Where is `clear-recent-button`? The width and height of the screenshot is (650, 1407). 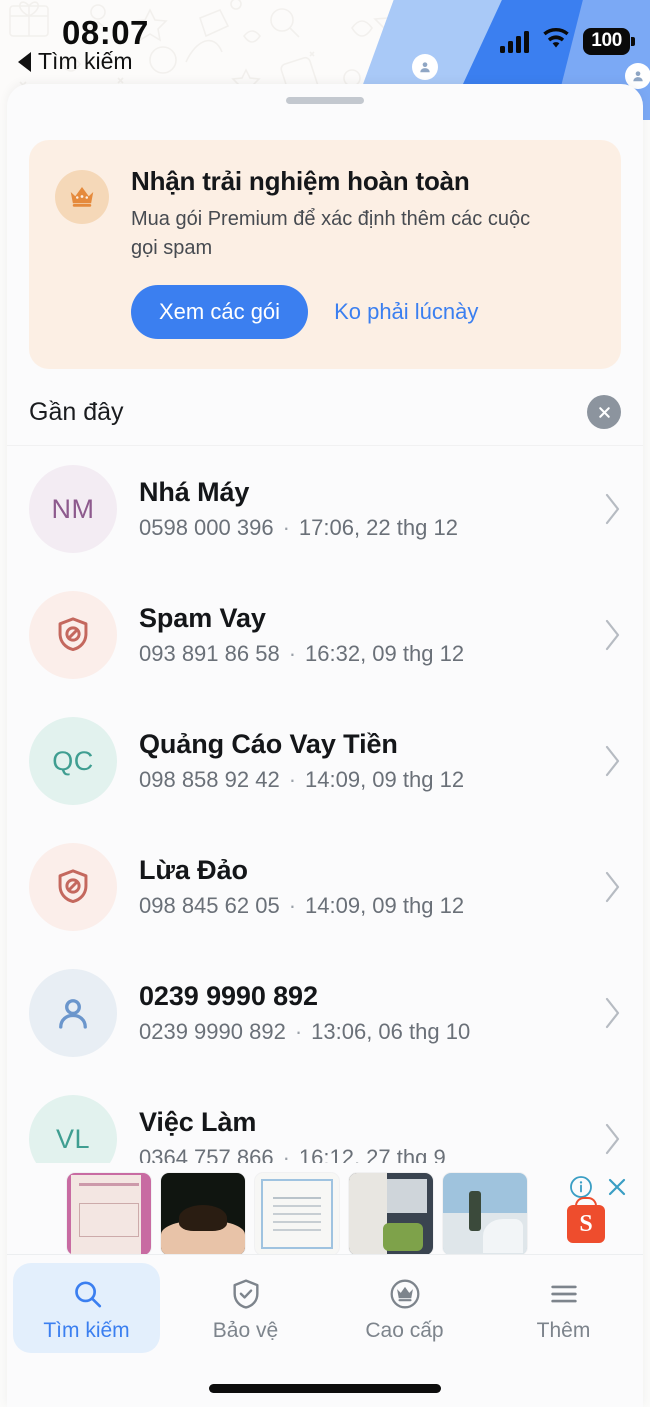 clear-recent-button is located at coordinates (604, 412).